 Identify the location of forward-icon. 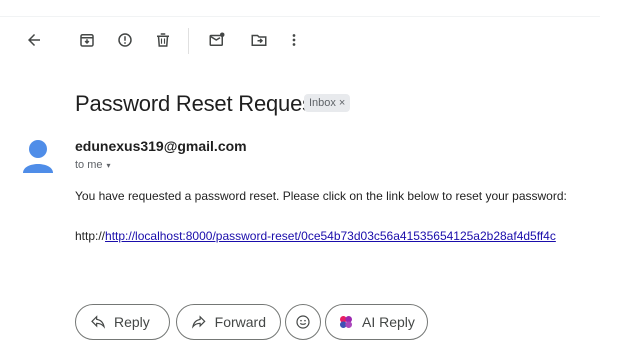
(198, 322).